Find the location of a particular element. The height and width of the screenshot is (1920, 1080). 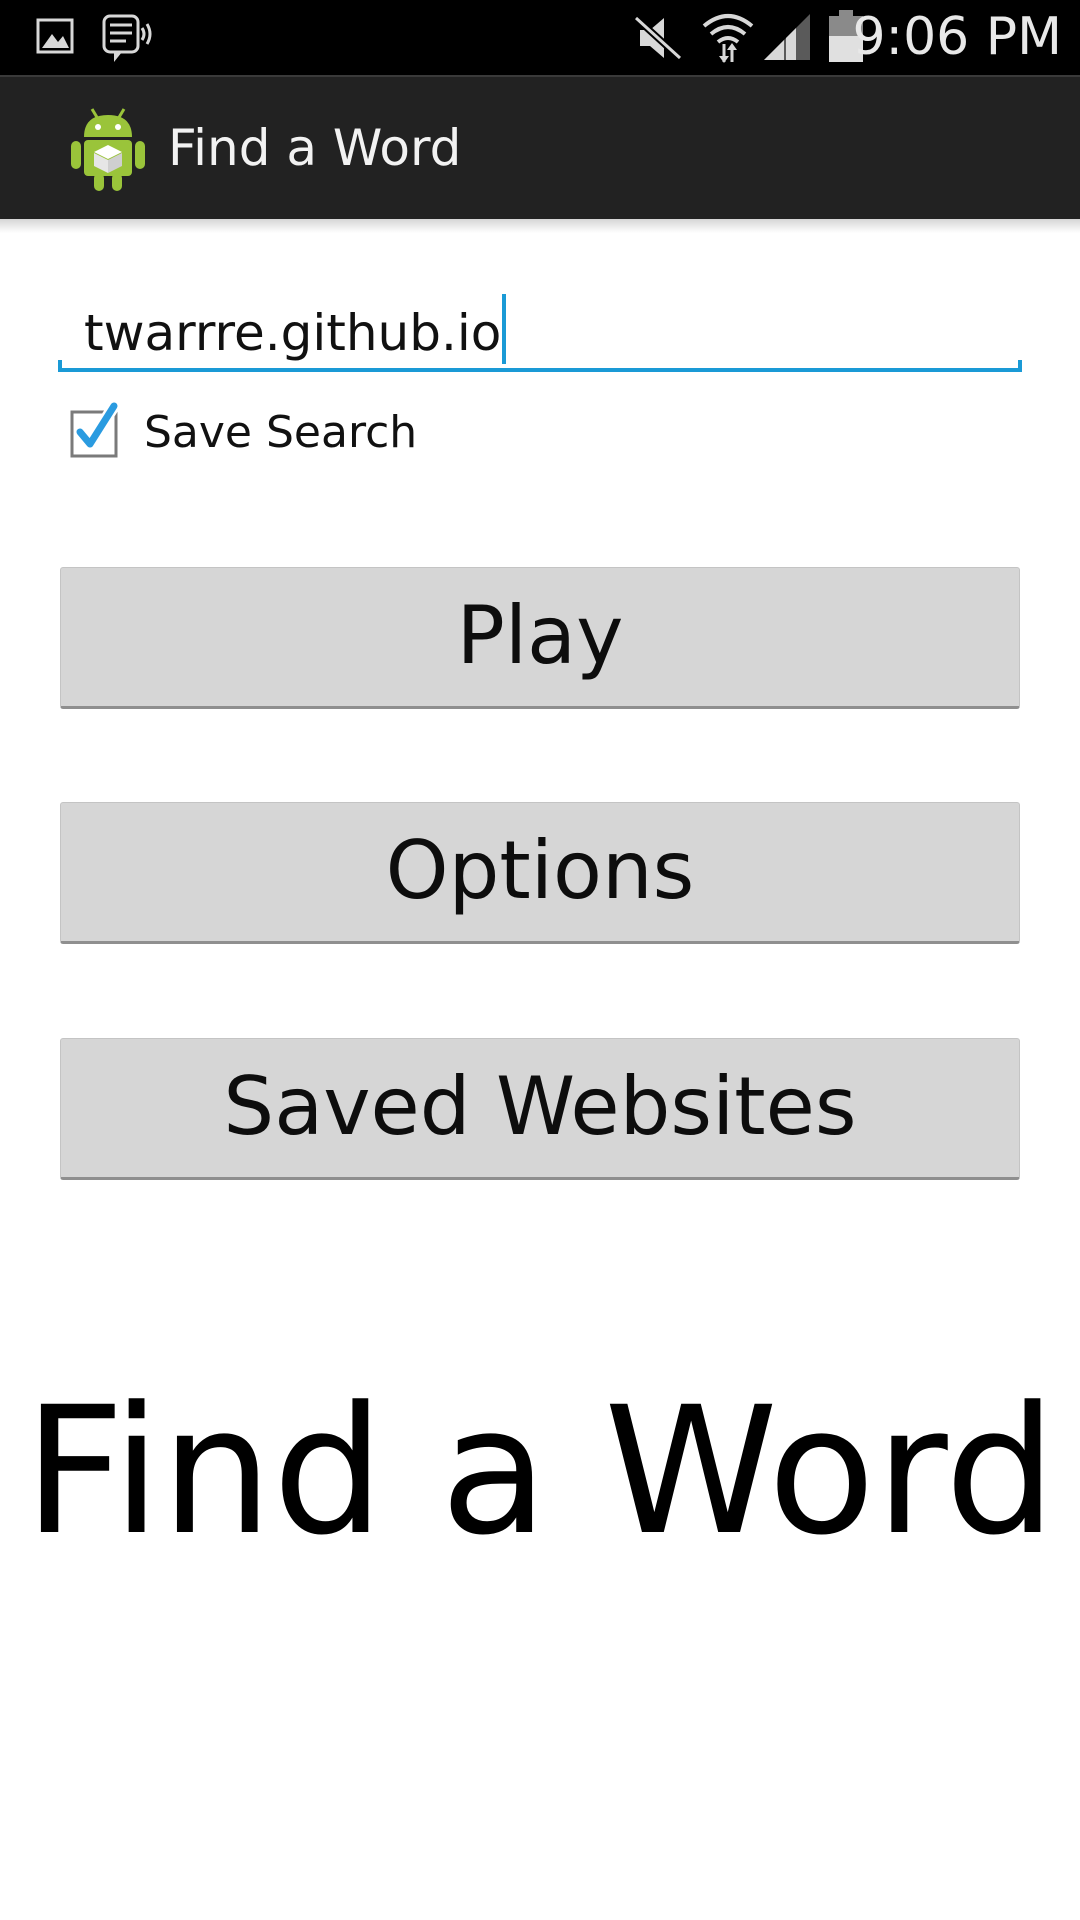

website-input-value: twarrre.github.io is located at coordinates (295, 329).